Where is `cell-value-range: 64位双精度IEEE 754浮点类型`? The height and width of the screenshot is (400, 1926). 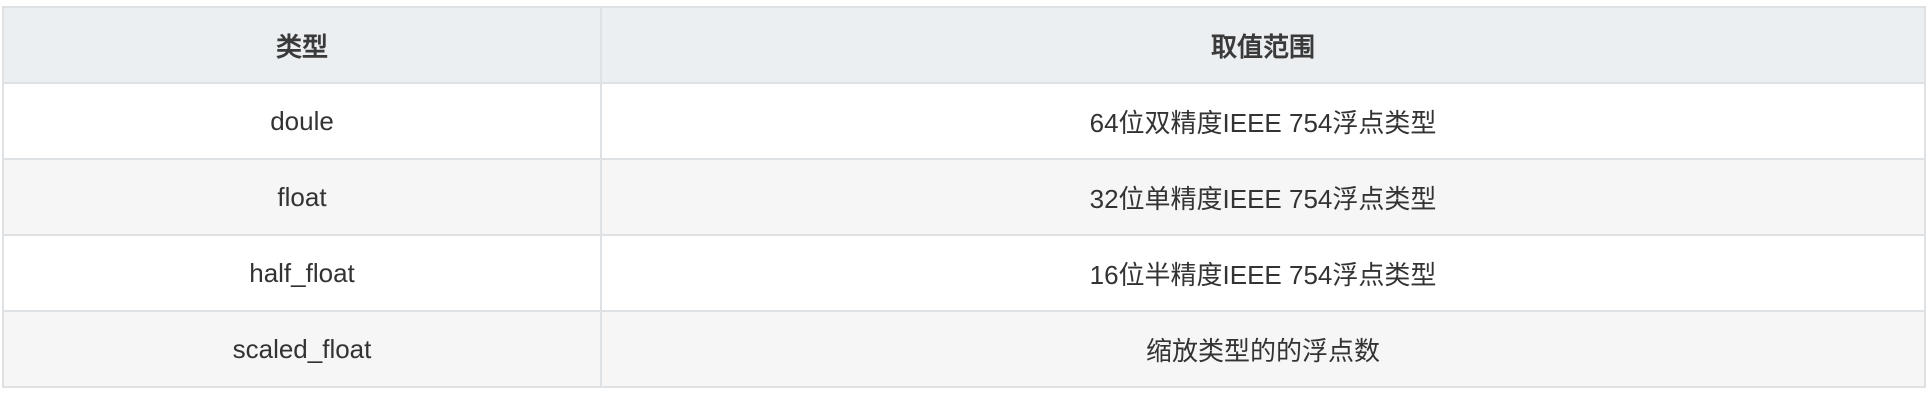
cell-value-range: 64位双精度IEEE 754浮点类型 is located at coordinates (1263, 121).